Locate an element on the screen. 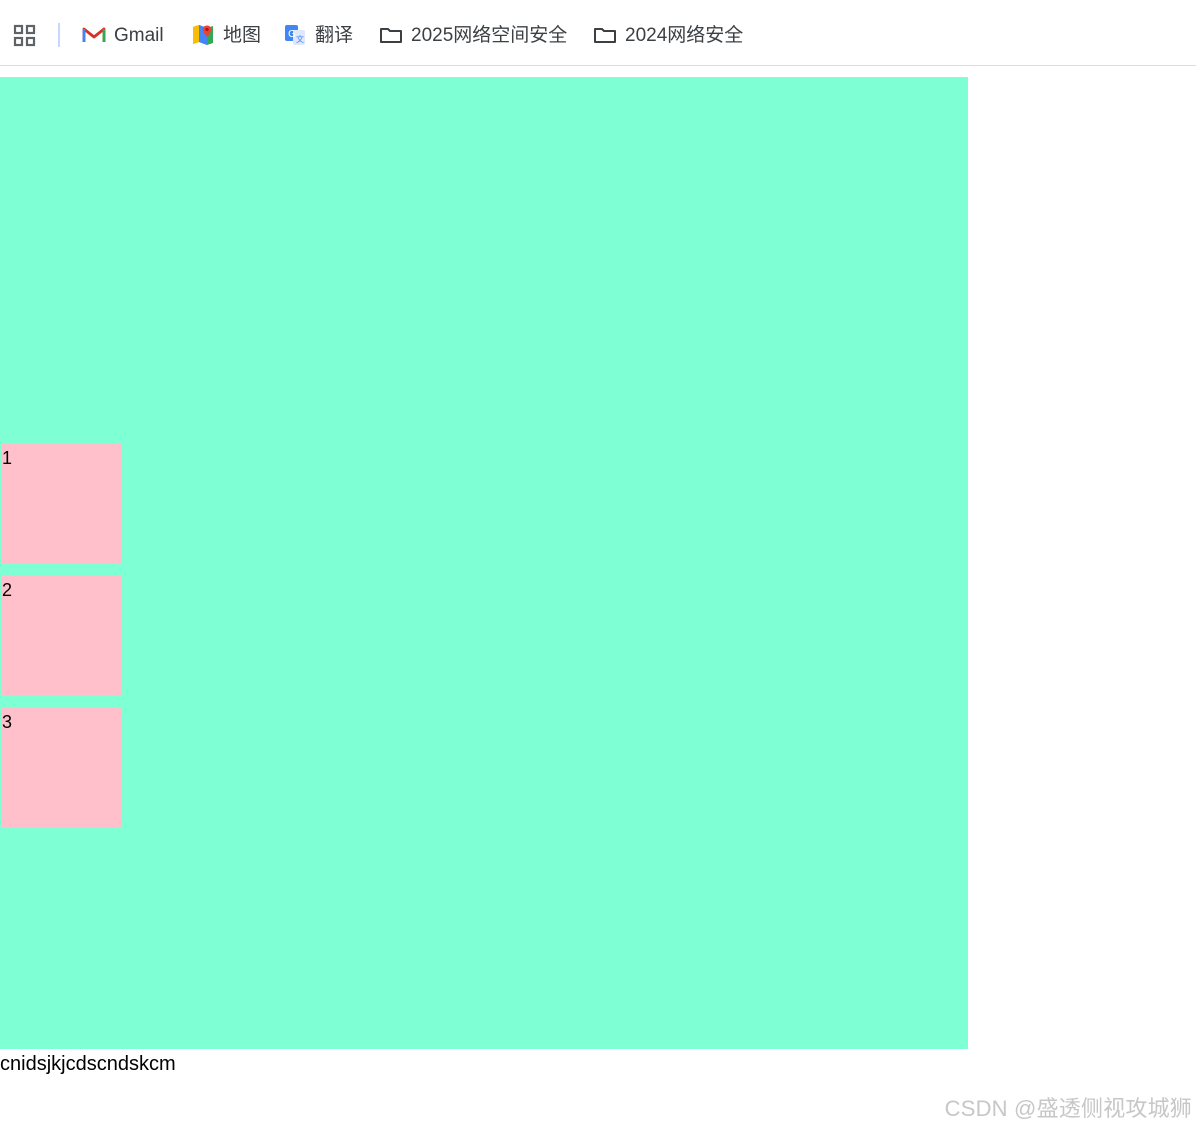  apps-grid-icon is located at coordinates (24, 35).